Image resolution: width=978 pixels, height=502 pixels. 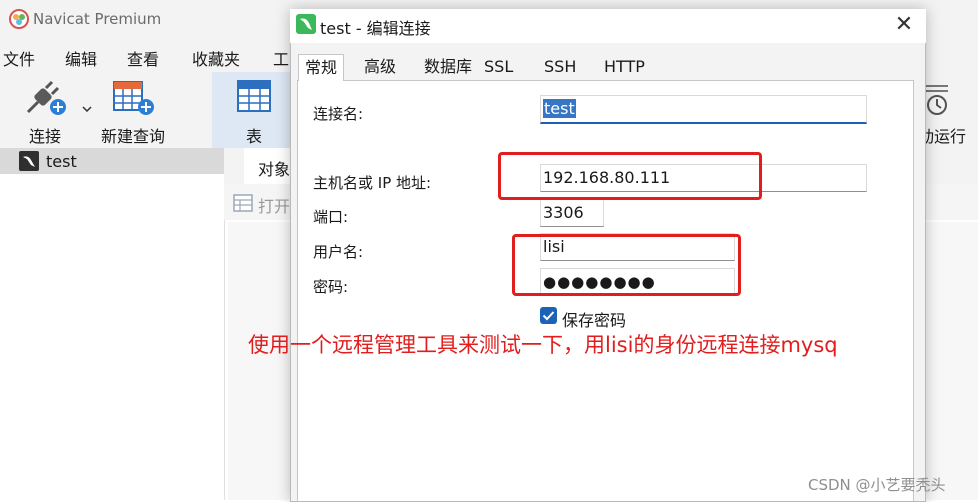 What do you see at coordinates (281, 58) in the screenshot?
I see `menu-tools: 工` at bounding box center [281, 58].